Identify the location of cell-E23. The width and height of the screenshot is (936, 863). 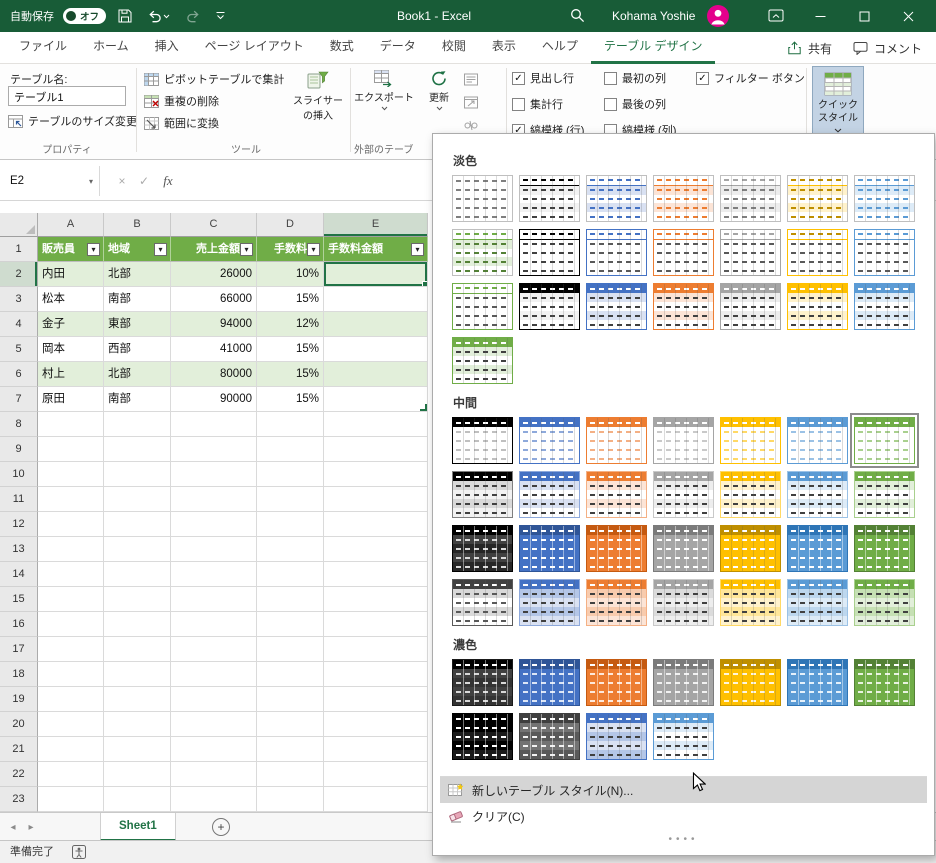
(376, 799).